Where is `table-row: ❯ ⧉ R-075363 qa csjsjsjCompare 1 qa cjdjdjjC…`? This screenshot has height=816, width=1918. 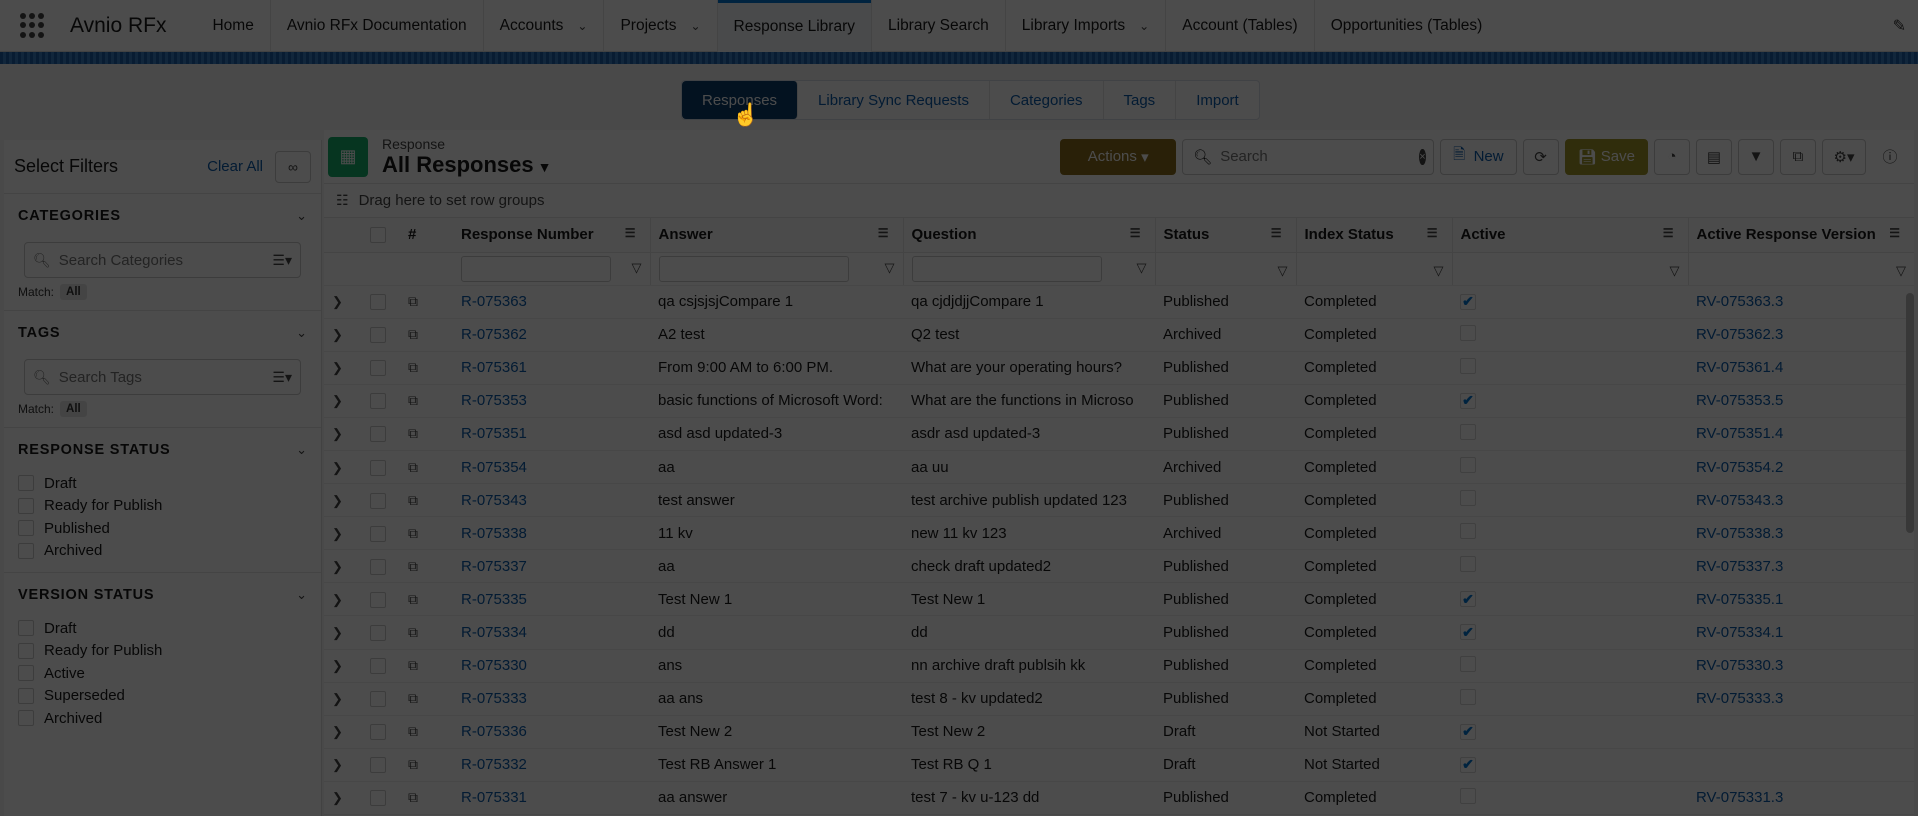
table-row: ❯ ⧉ R-075363 qa csjsjsjCompare 1 qa cjdjdjjC… is located at coordinates (1119, 302).